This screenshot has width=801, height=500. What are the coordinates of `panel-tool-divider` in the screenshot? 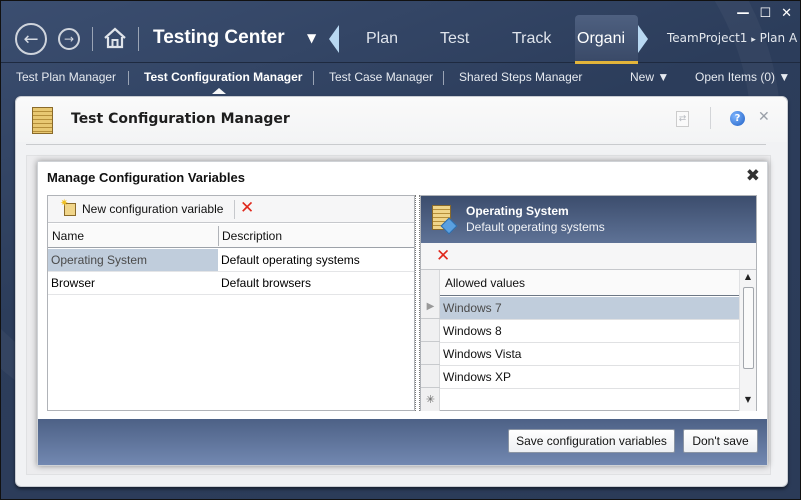 It's located at (710, 118).